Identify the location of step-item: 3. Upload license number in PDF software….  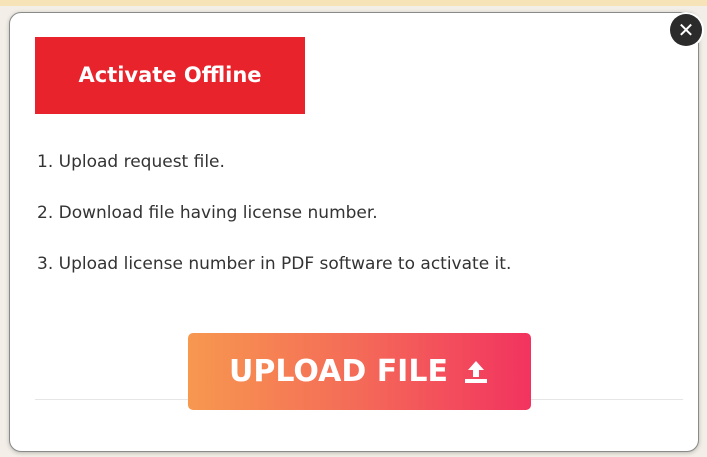
(274, 264).